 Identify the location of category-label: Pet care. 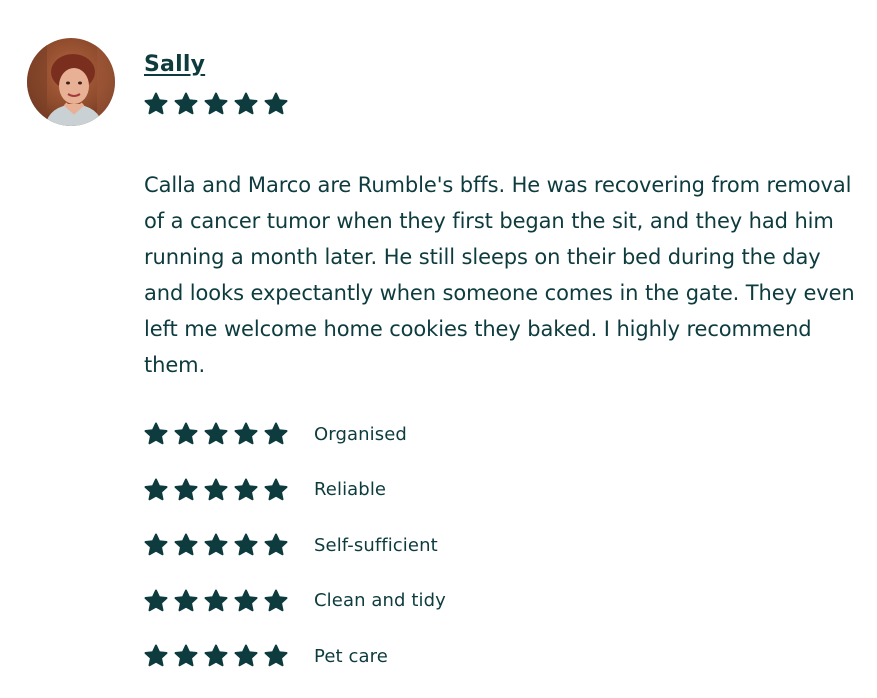
(351, 656).